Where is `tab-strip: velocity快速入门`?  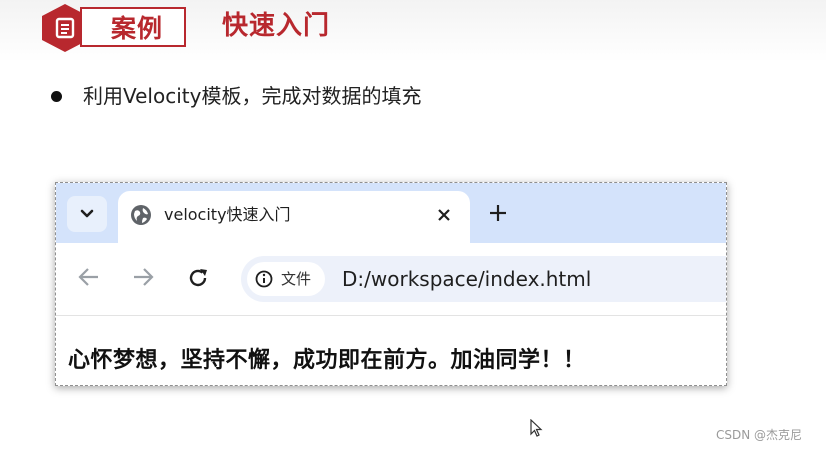
tab-strip: velocity快速入门 is located at coordinates (391, 213).